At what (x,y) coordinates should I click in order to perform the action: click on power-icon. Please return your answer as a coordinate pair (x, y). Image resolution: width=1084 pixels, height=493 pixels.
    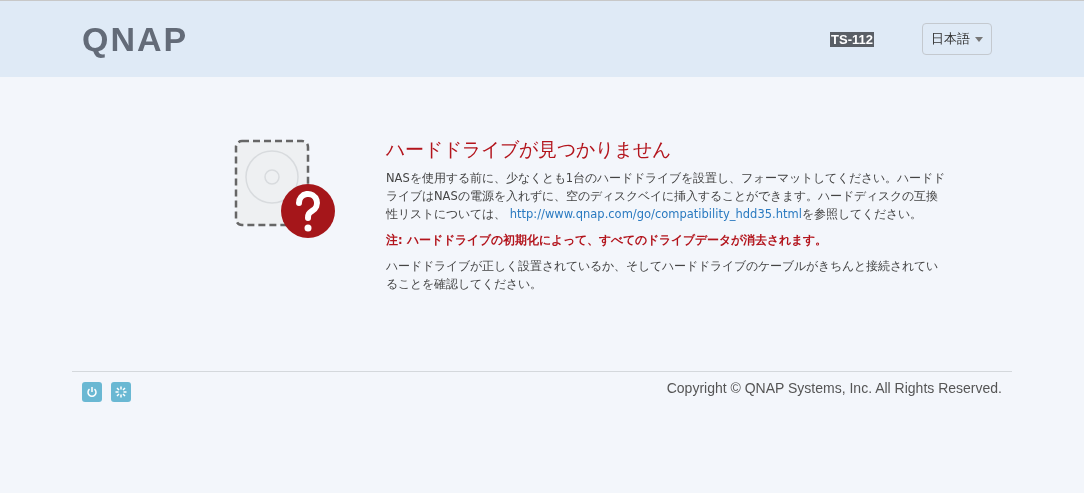
    Looking at the image, I should click on (92, 392).